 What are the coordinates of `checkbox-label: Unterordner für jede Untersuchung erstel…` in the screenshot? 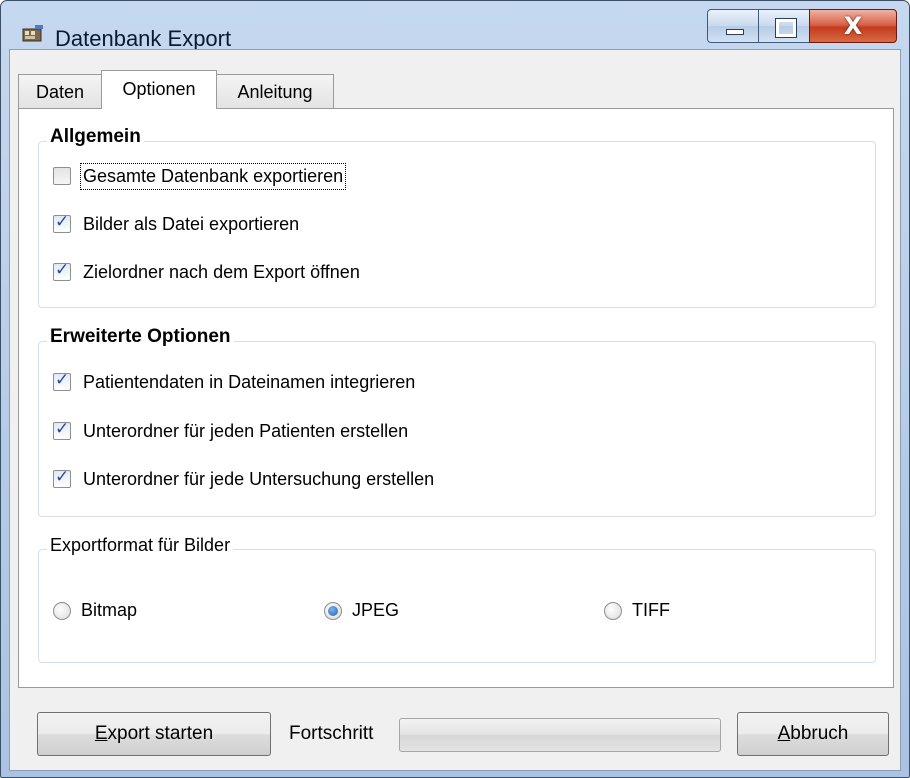 It's located at (258, 479).